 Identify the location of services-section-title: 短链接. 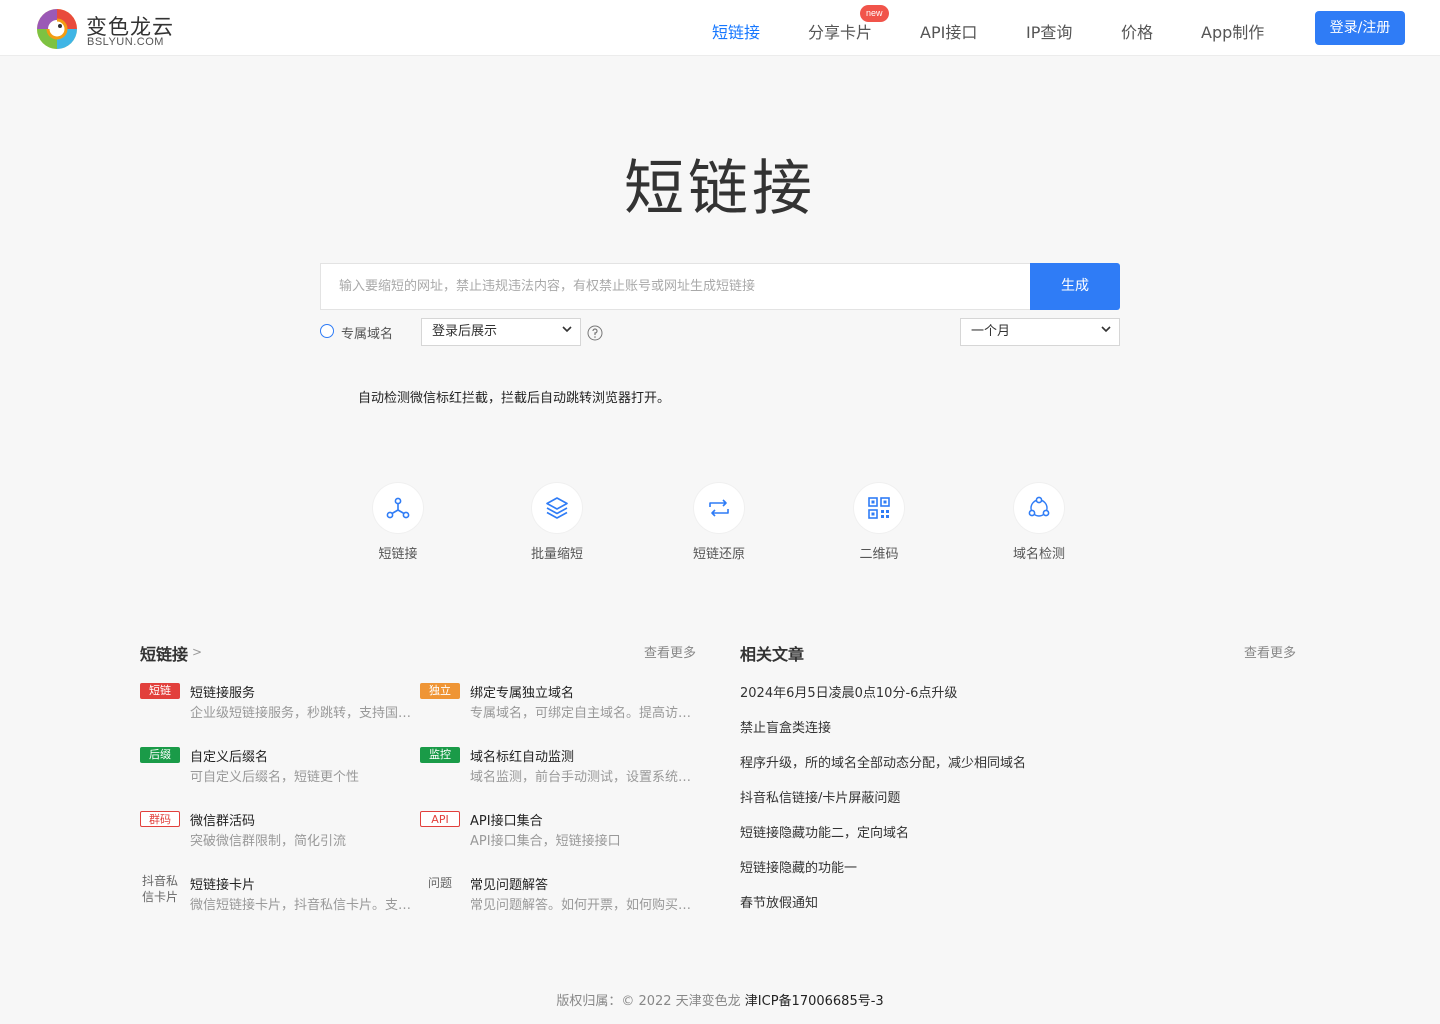
(164, 653).